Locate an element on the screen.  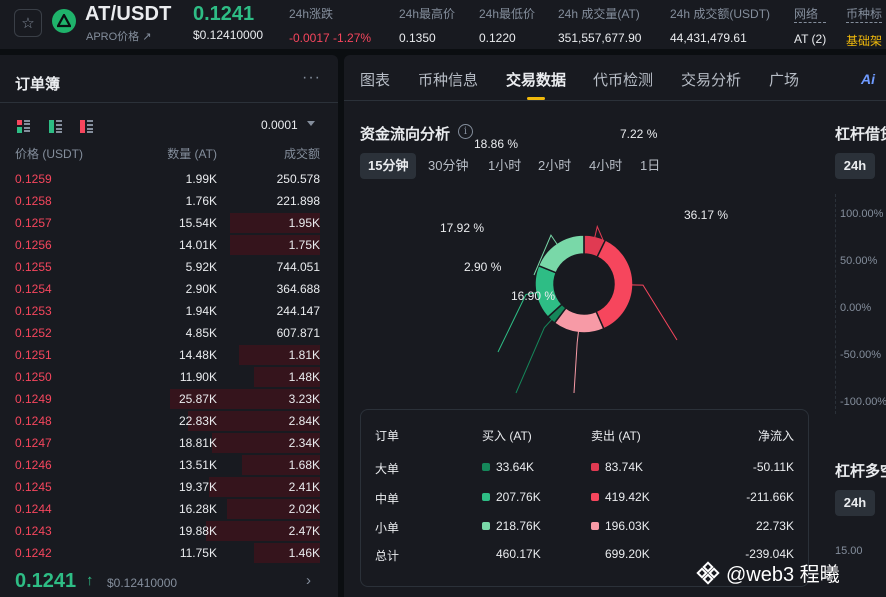
ask-row: 0.1255 5.92K 744.051 is located at coordinates (169, 267).